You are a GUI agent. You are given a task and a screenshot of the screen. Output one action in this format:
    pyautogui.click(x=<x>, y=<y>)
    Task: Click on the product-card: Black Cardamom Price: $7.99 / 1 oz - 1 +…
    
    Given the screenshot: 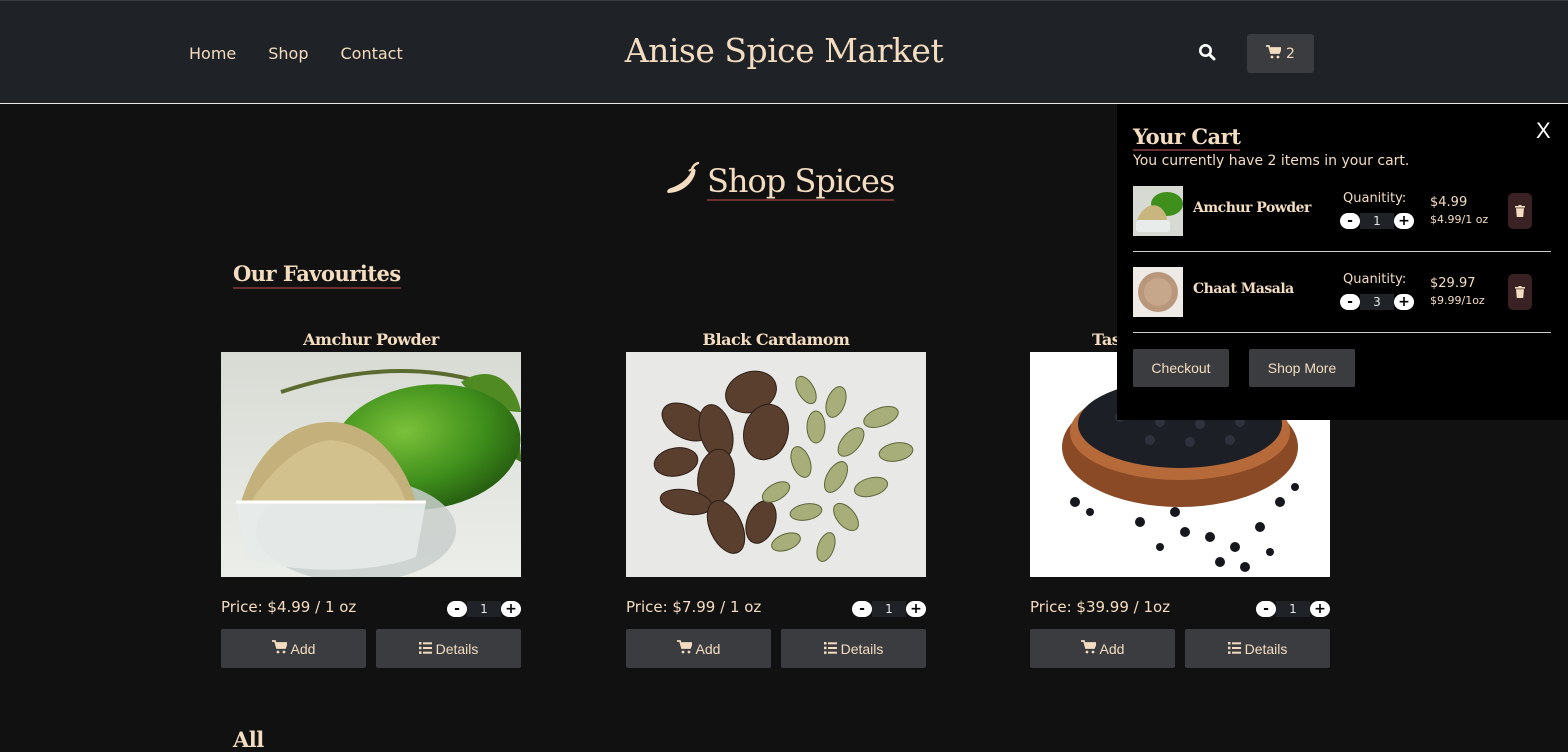 What is the action you would take?
    pyautogui.click(x=776, y=498)
    